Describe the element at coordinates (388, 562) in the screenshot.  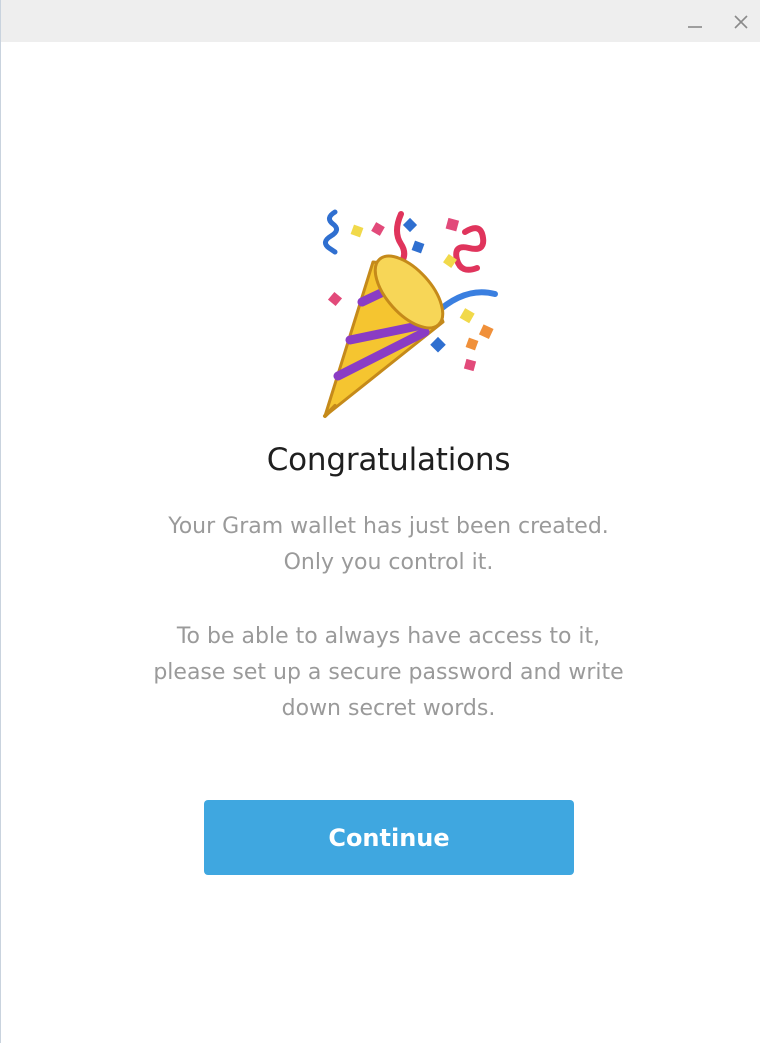
I see `message-line: Only you control it.` at that location.